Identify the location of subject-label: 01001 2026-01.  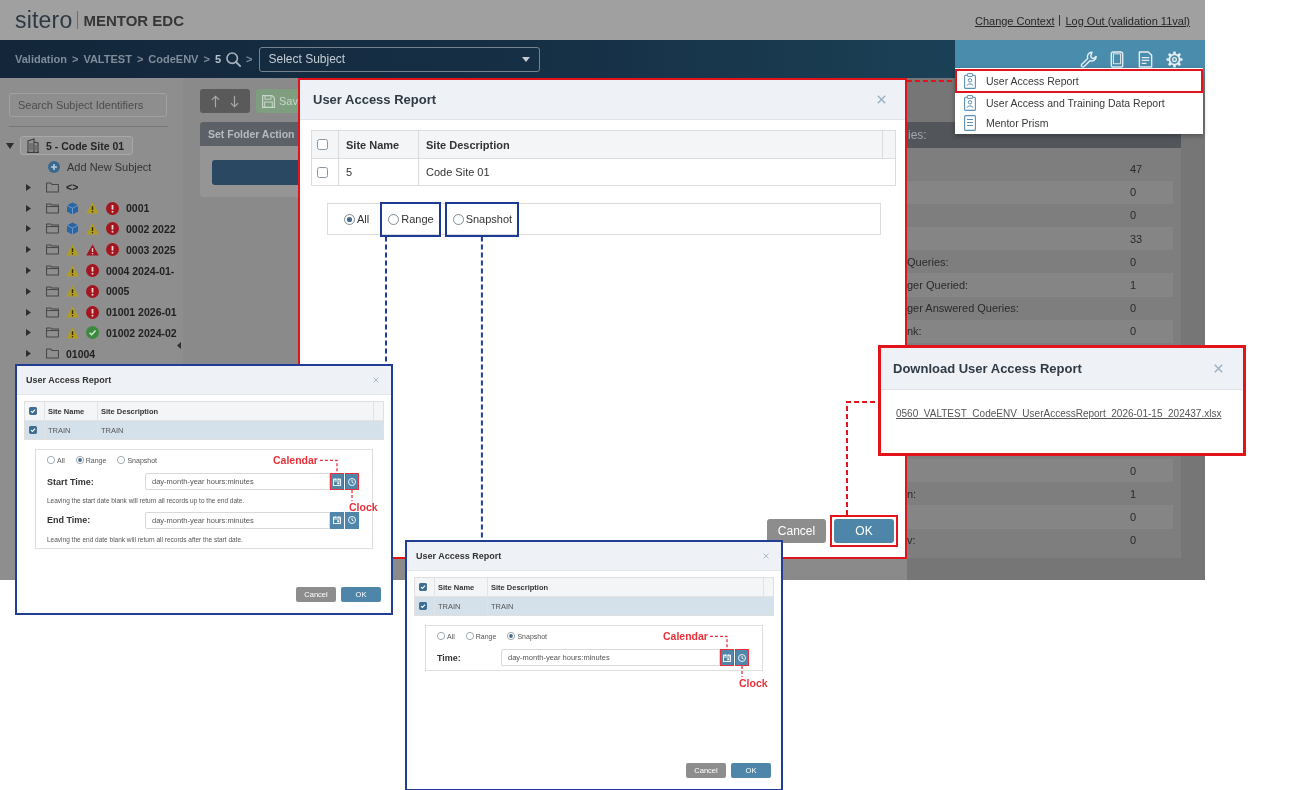
(141, 312).